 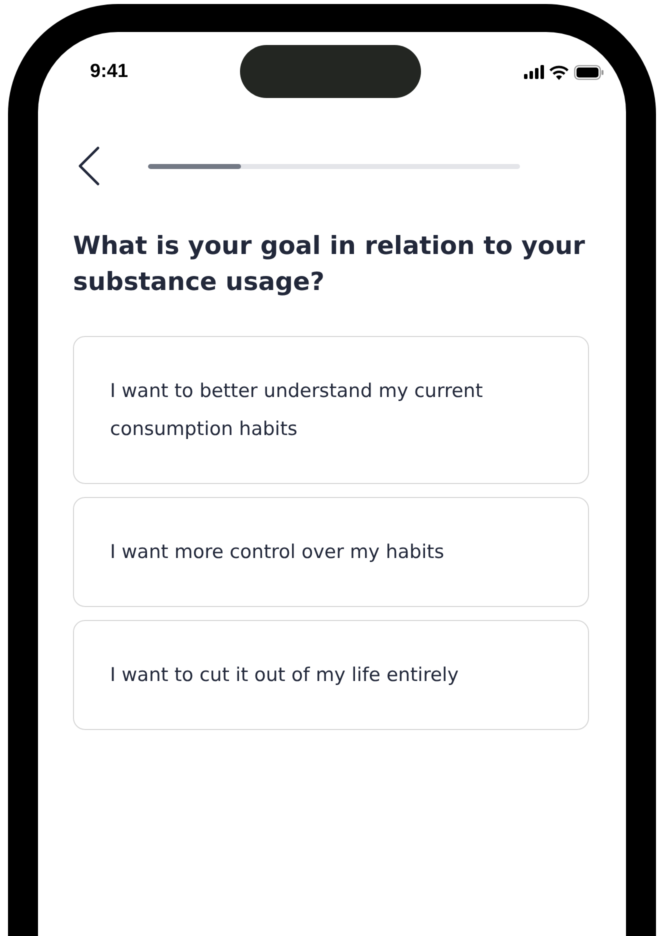 I want to click on wifi-icon, so click(x=559, y=72).